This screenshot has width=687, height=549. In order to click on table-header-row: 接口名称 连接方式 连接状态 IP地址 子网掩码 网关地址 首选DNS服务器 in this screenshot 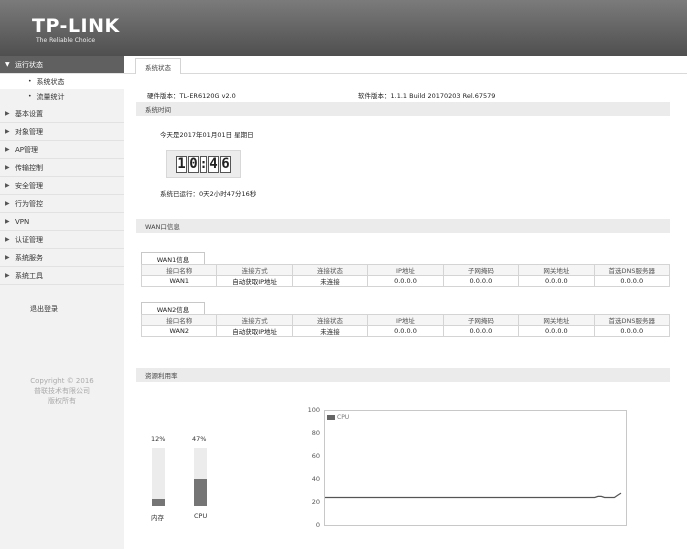, I will do `click(405, 270)`.